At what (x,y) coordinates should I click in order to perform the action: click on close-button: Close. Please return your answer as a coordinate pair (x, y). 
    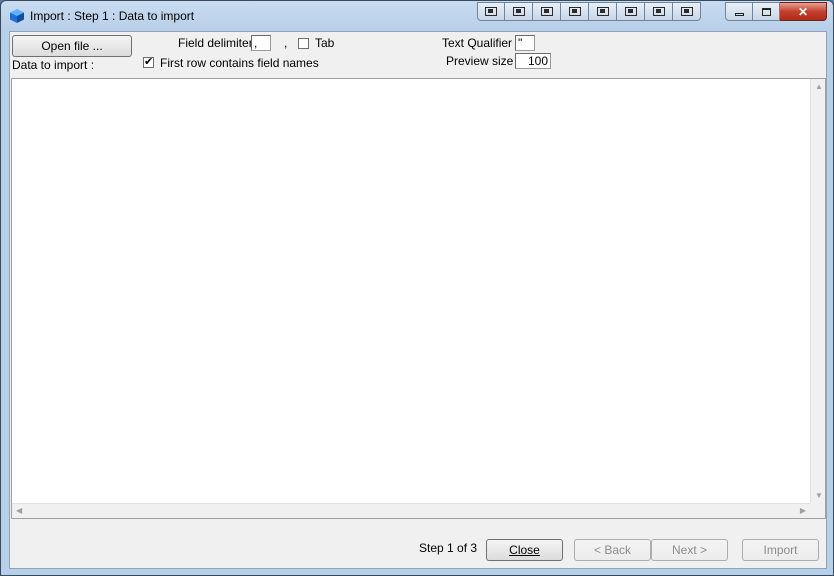
    Looking at the image, I should click on (524, 550).